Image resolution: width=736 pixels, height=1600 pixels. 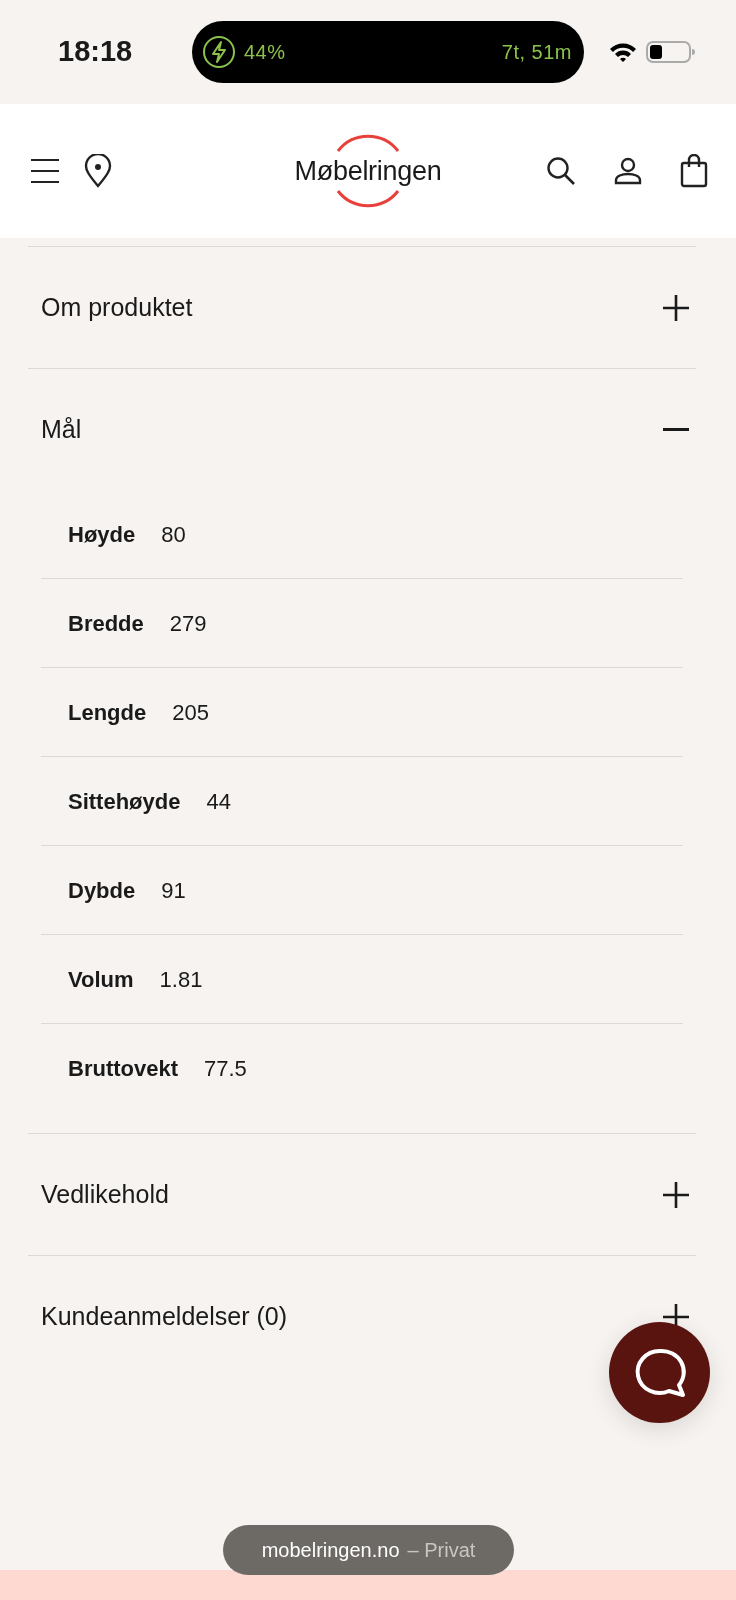 I want to click on spec-label: Bredde, so click(x=106, y=623).